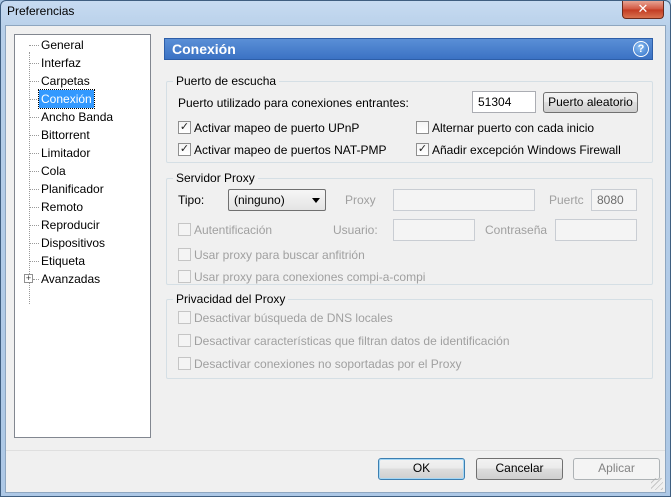 The image size is (671, 497). Describe the element at coordinates (41, 11) in the screenshot. I see `window-title: Preferencias` at that location.